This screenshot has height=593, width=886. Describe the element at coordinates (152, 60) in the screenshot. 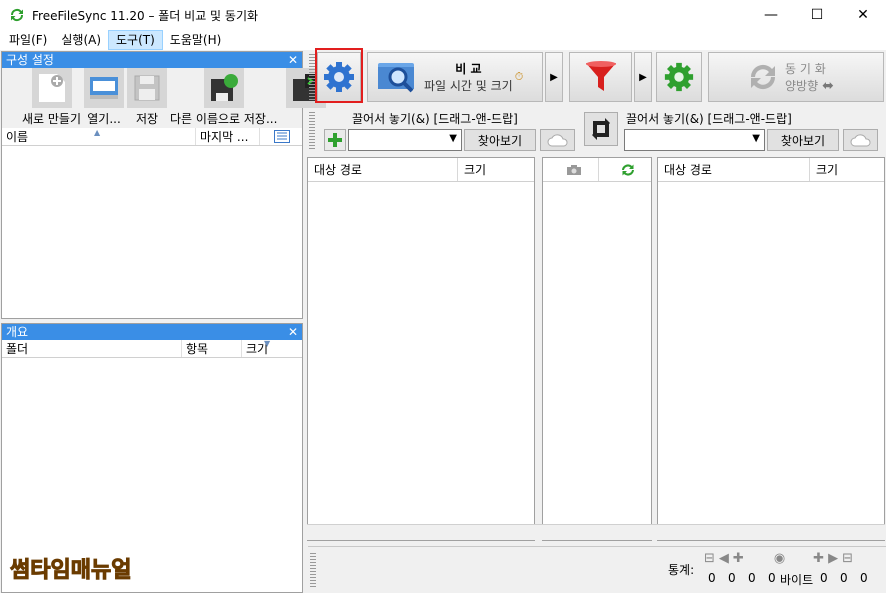

I see `config-panel-header: 구성 설정 ✕` at that location.